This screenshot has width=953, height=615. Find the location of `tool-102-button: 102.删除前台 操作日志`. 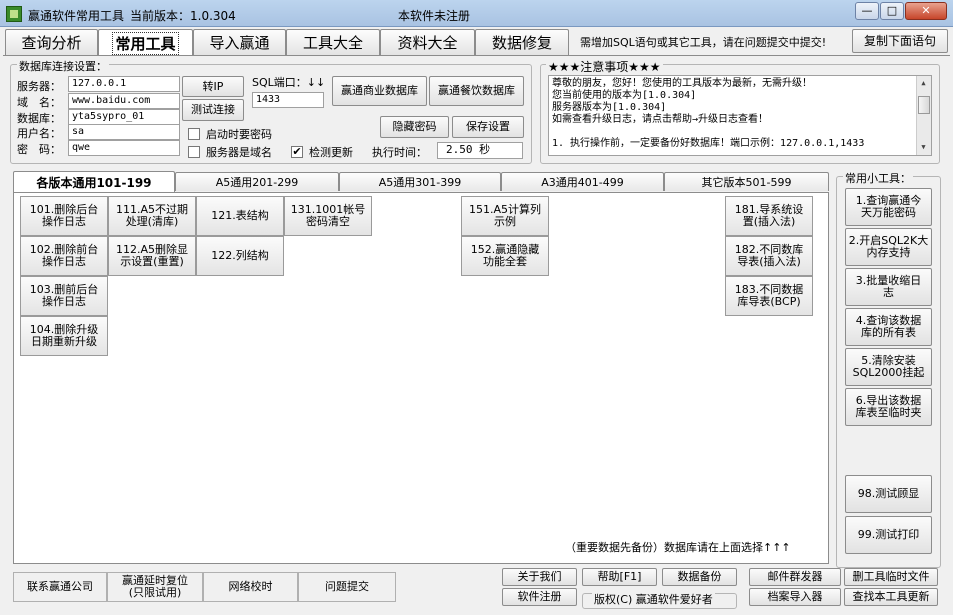

tool-102-button: 102.删除前台 操作日志 is located at coordinates (64, 256).